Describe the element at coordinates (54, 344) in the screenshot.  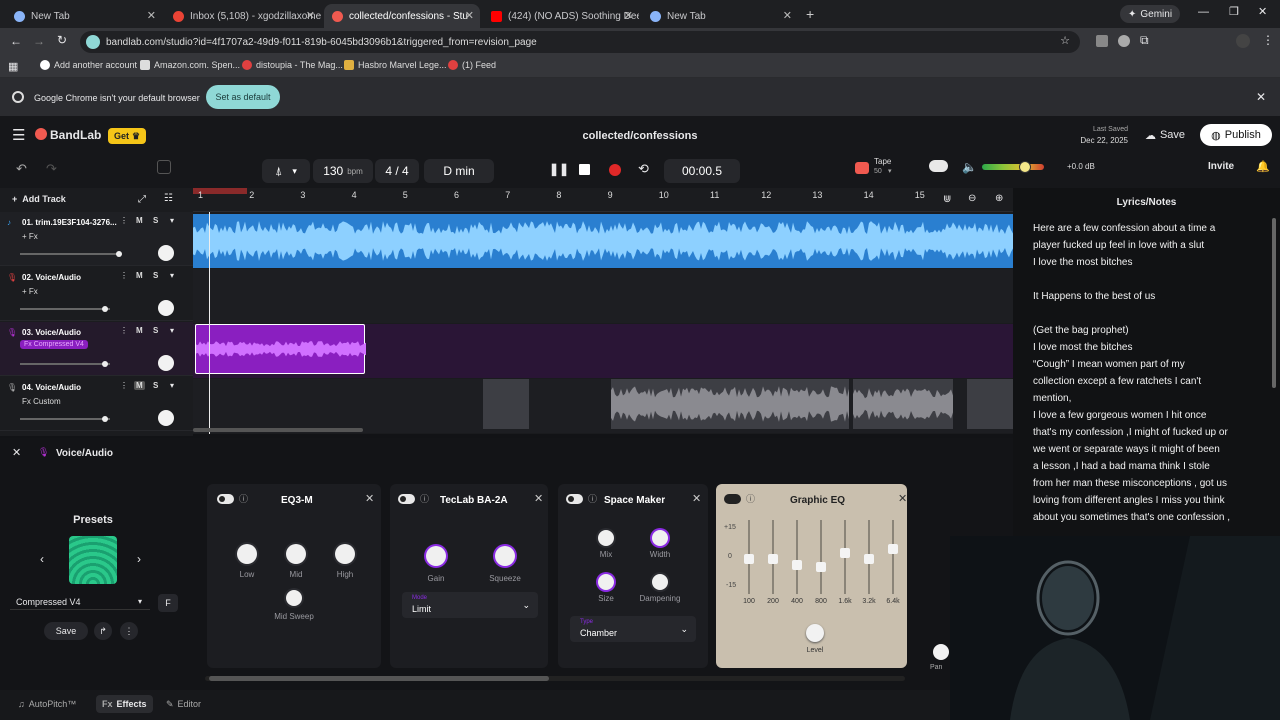
I see `track-fx-button: Fx Compressed V4` at that location.